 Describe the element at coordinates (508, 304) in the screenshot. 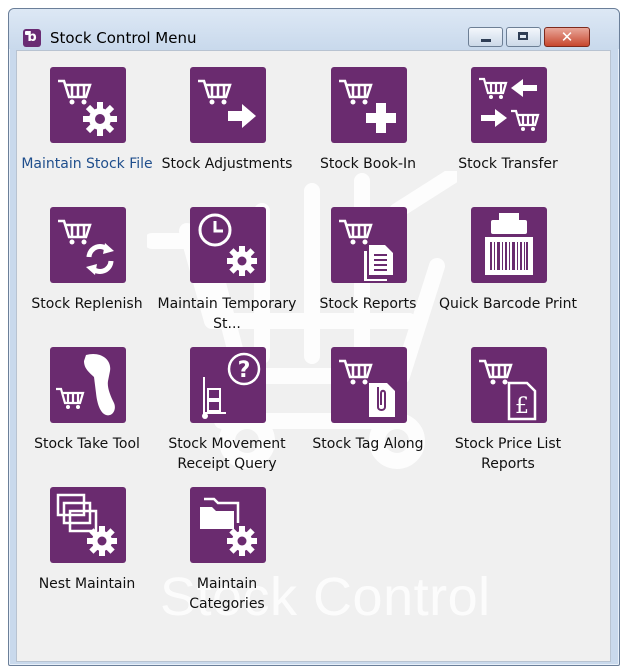

I see `menu-item-label: Quick Barcode Print` at that location.